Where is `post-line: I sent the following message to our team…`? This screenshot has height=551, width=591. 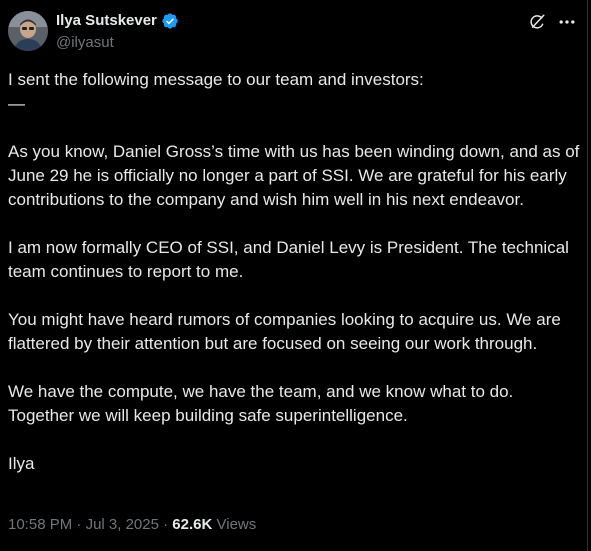
post-line: I sent the following message to our team… is located at coordinates (216, 79).